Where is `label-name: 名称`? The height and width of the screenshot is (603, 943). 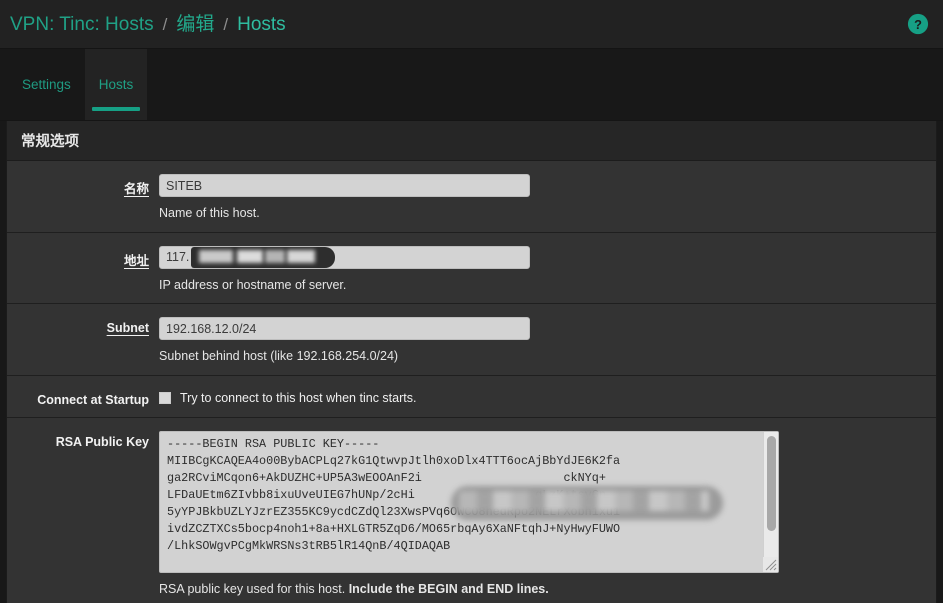 label-name: 名称 is located at coordinates (83, 185).